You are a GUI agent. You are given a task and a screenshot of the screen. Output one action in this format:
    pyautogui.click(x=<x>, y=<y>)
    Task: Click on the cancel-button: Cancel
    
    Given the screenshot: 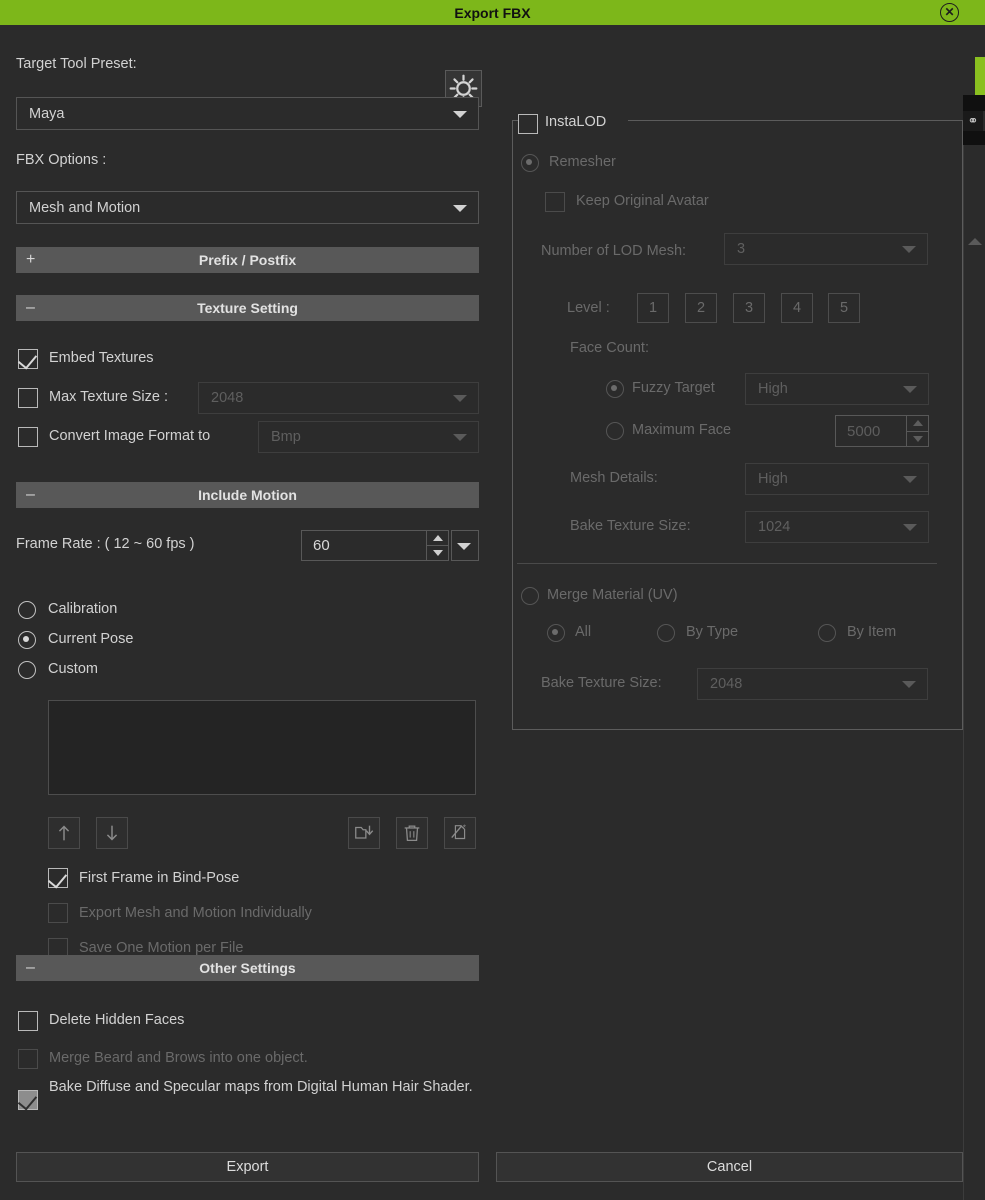 What is the action you would take?
    pyautogui.click(x=729, y=1167)
    